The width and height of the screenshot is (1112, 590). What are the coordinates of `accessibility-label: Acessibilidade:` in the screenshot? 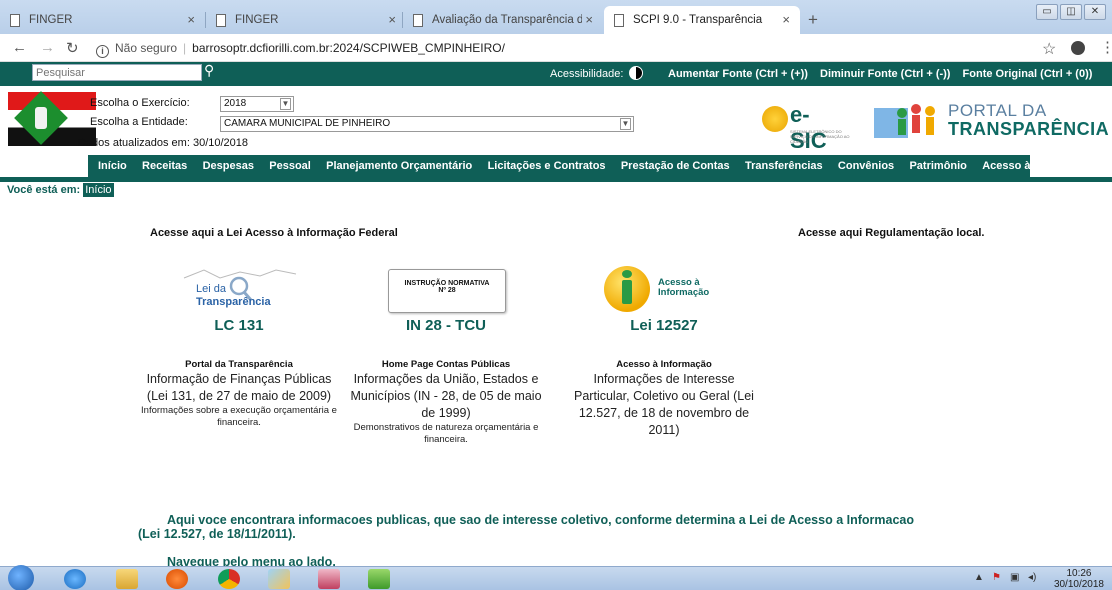 It's located at (587, 74).